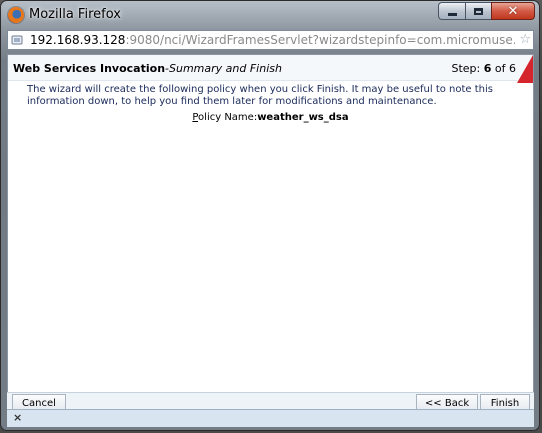 The height and width of the screenshot is (433, 542). I want to click on policy-name-value: weather_ws_dsa, so click(303, 117).